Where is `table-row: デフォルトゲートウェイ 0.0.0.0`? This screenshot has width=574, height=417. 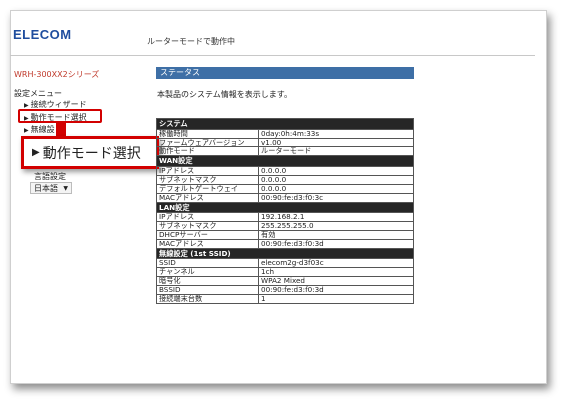 table-row: デフォルトゲートウェイ 0.0.0.0 is located at coordinates (285, 188).